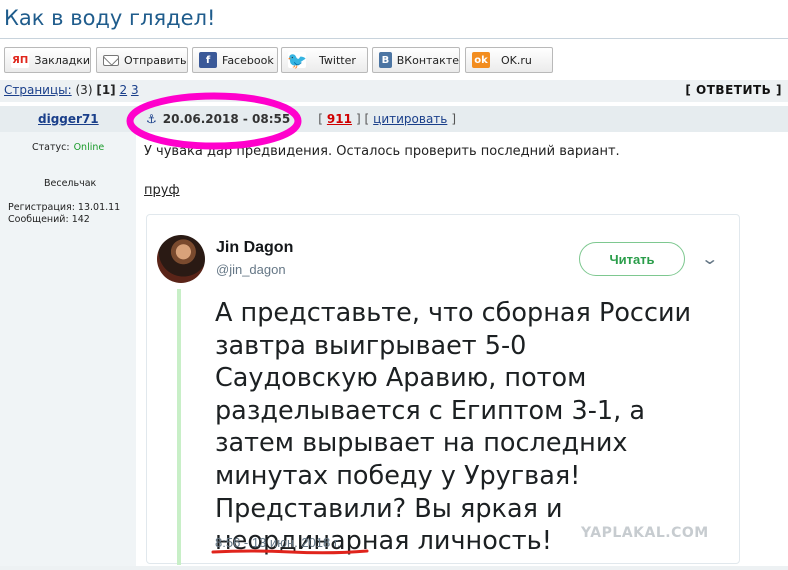 This screenshot has height=570, width=788. Describe the element at coordinates (49, 219) in the screenshot. I see `user-message-count: Сообщений: 142` at that location.